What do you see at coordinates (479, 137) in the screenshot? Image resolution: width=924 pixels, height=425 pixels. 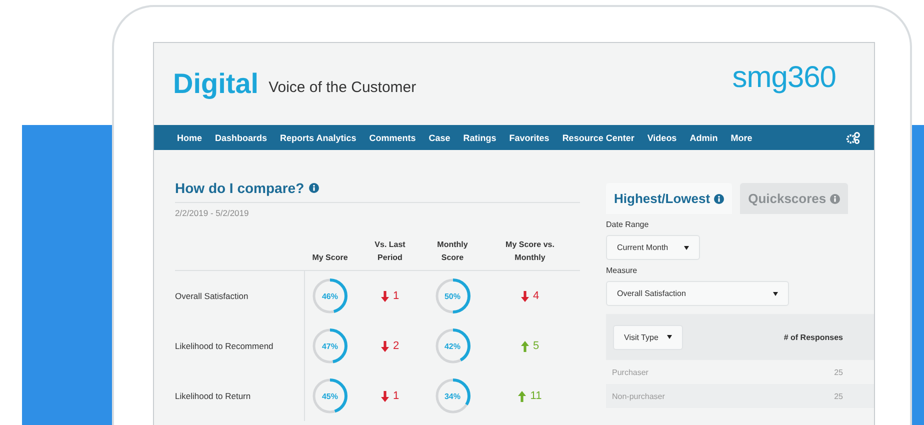 I see `nav-link: Ratings` at bounding box center [479, 137].